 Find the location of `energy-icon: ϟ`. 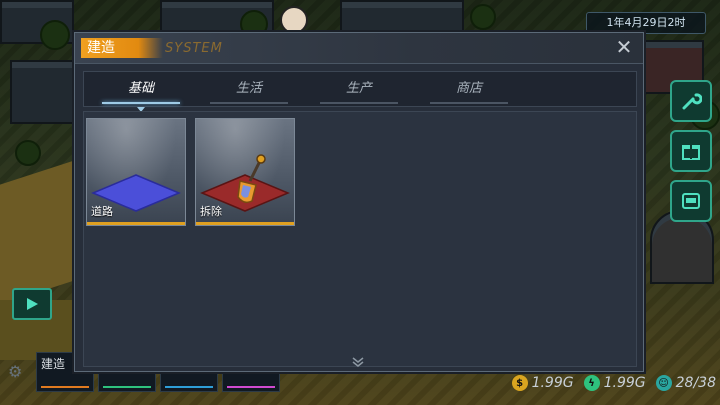

energy-icon: ϟ is located at coordinates (591, 383).